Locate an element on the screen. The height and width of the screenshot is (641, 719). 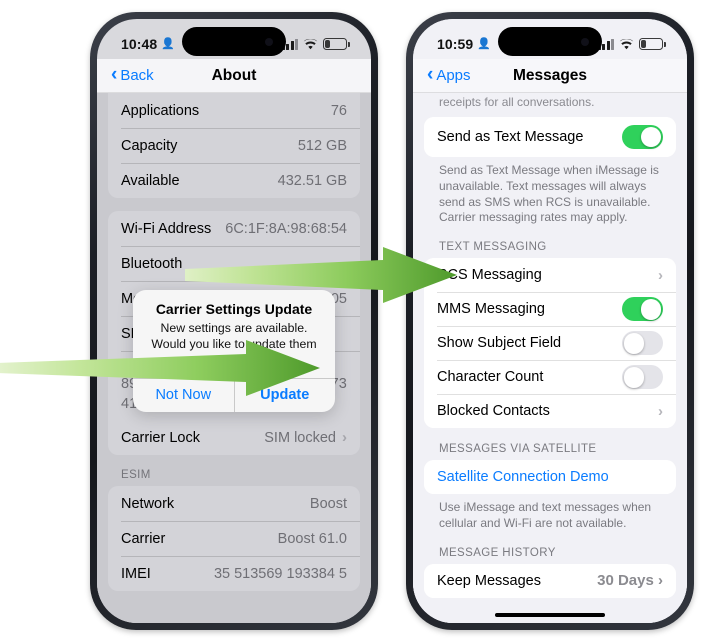
row-label: MMS Messaging is located at coordinates (491, 309).